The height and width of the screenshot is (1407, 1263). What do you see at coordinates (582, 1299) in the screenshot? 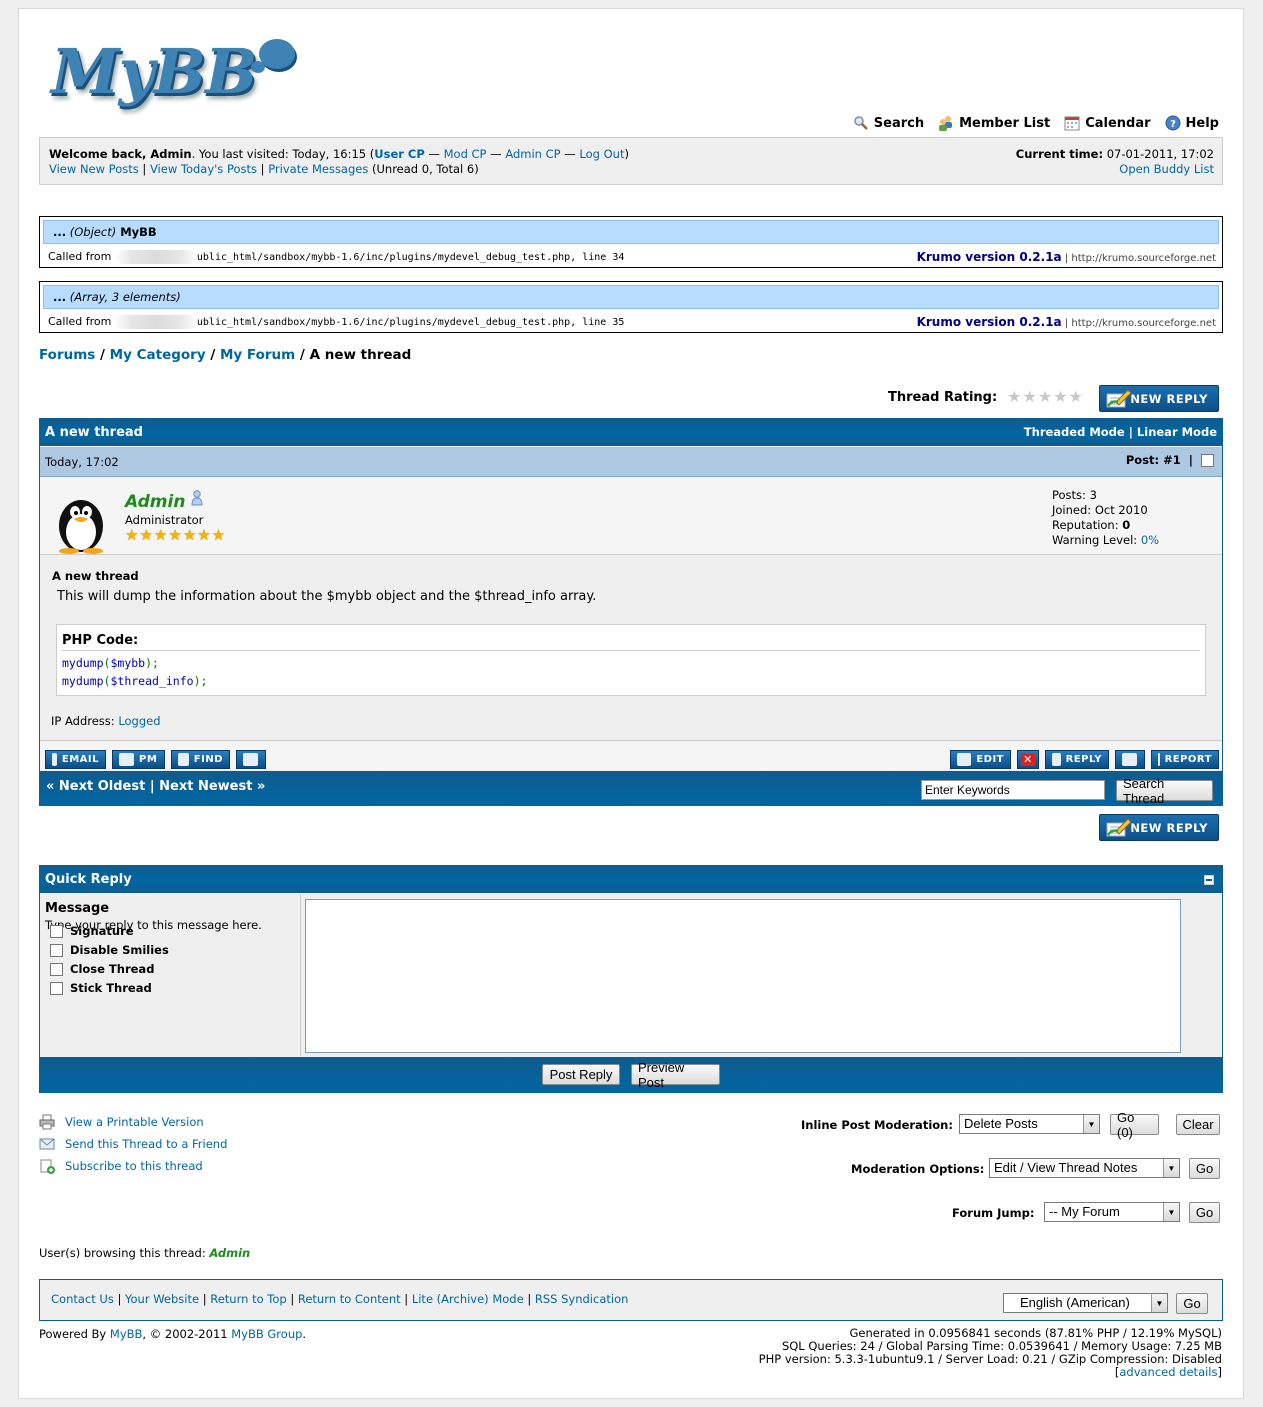
I see `rss-syndication-link: RSS Syndication` at bounding box center [582, 1299].